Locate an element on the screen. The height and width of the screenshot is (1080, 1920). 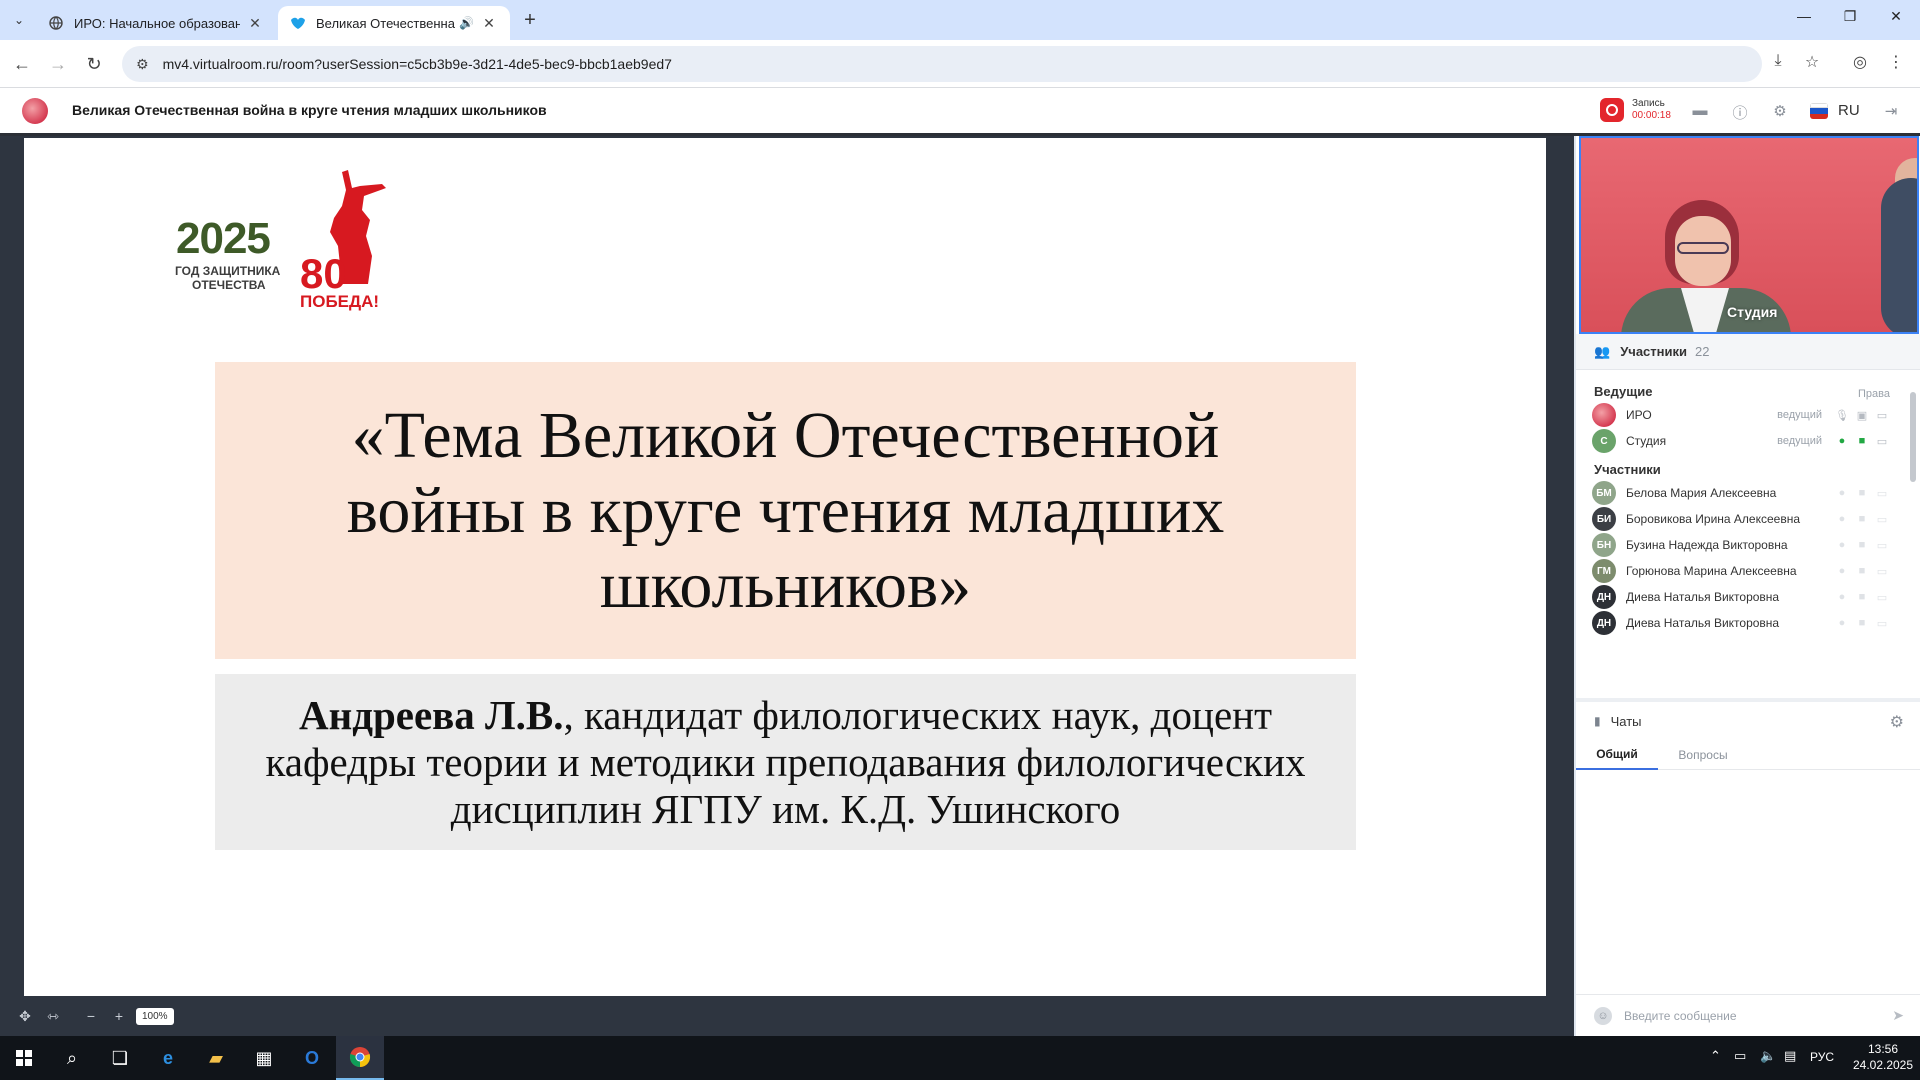
close-window-icon: ✕ is located at coordinates (1896, 16).